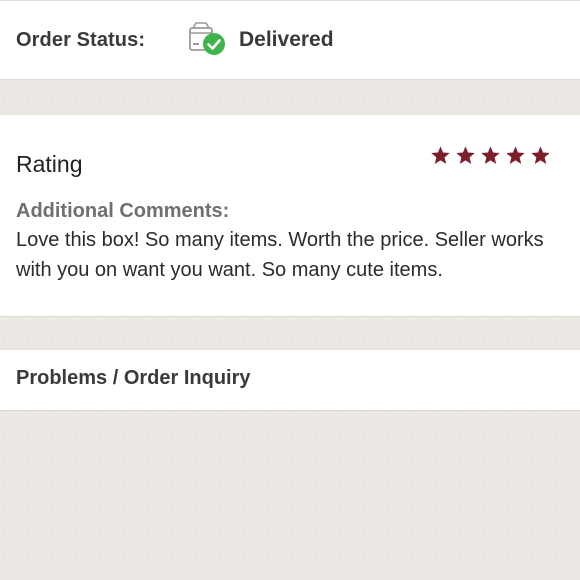 This screenshot has height=580, width=580. I want to click on order-status-card: Order Status: Delivered, so click(290, 40).